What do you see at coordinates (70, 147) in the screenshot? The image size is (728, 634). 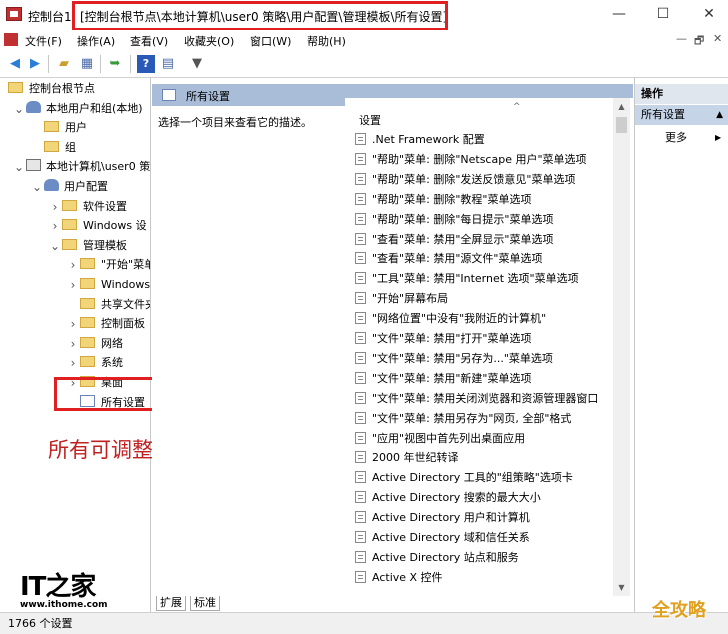 I see `tree-item-label: 组` at bounding box center [70, 147].